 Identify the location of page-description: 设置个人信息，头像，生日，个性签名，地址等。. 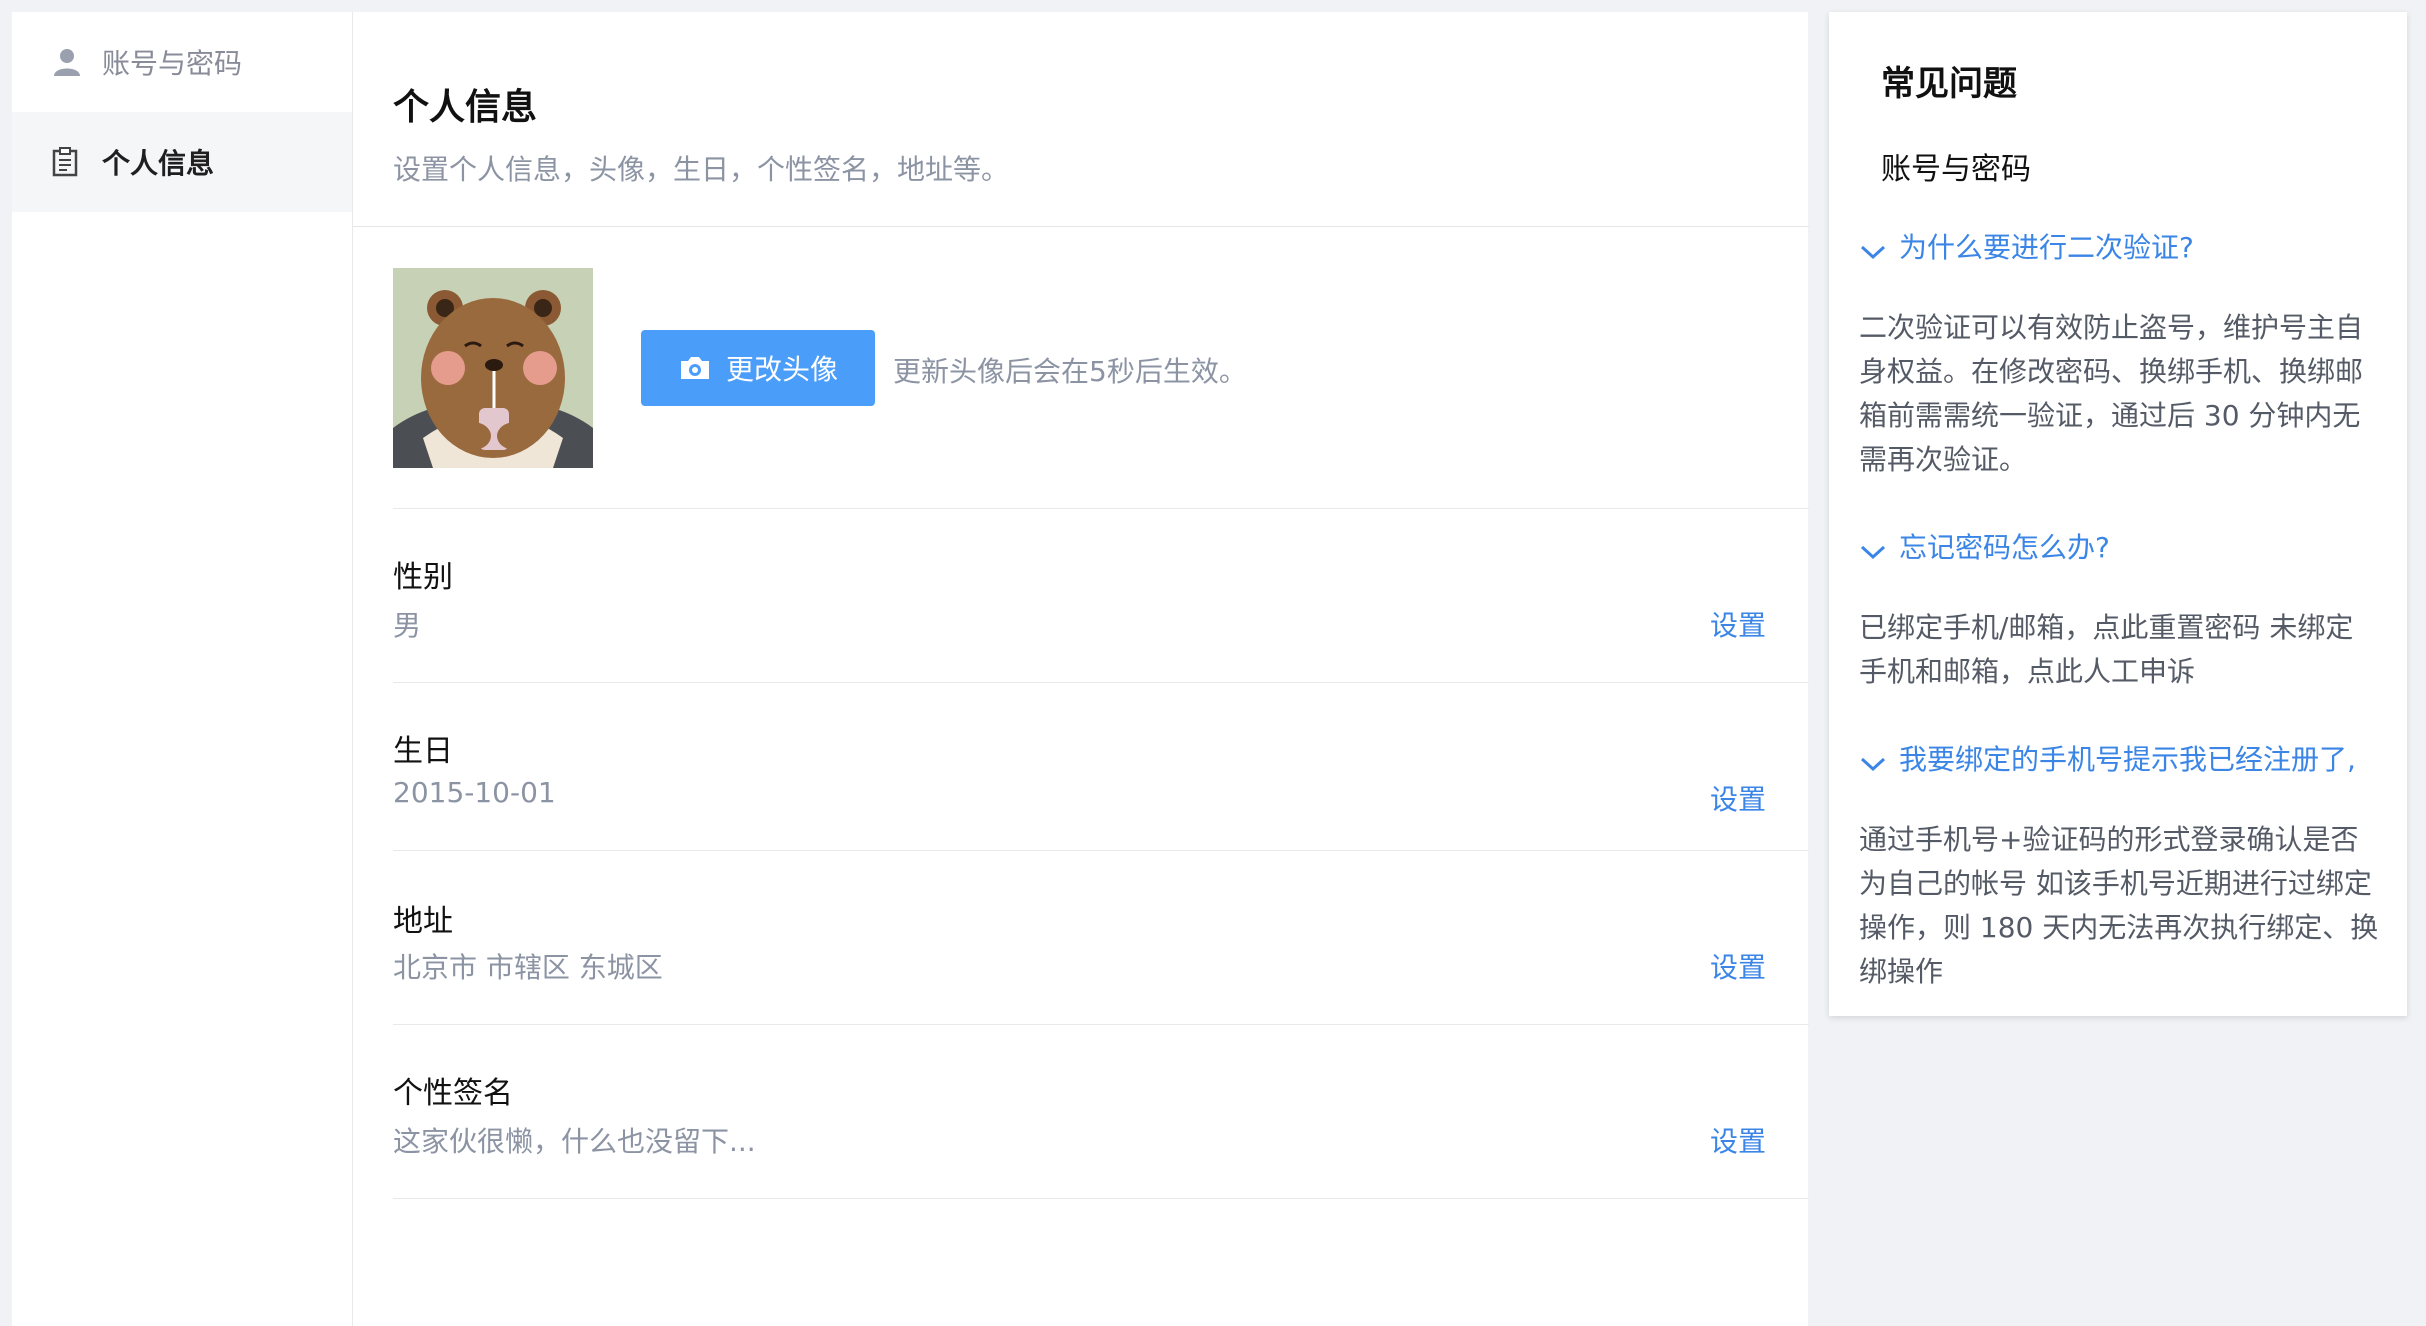
(701, 169).